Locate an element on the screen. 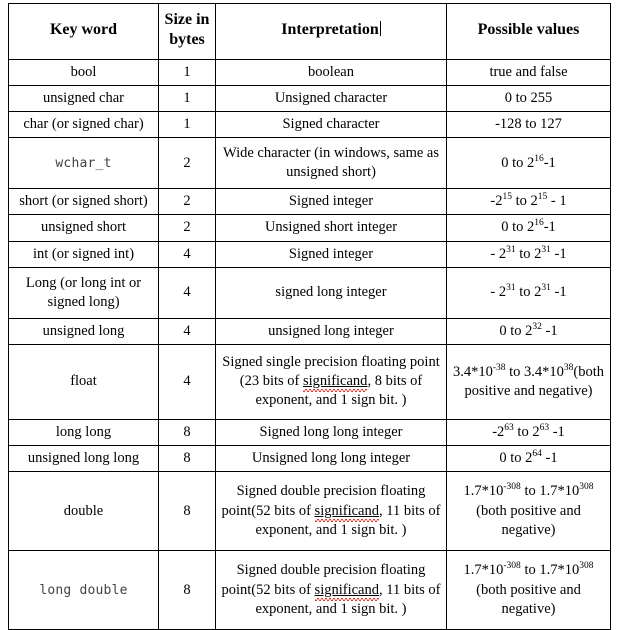 The height and width of the screenshot is (630, 617). keyword-label: bool is located at coordinates (83, 71).